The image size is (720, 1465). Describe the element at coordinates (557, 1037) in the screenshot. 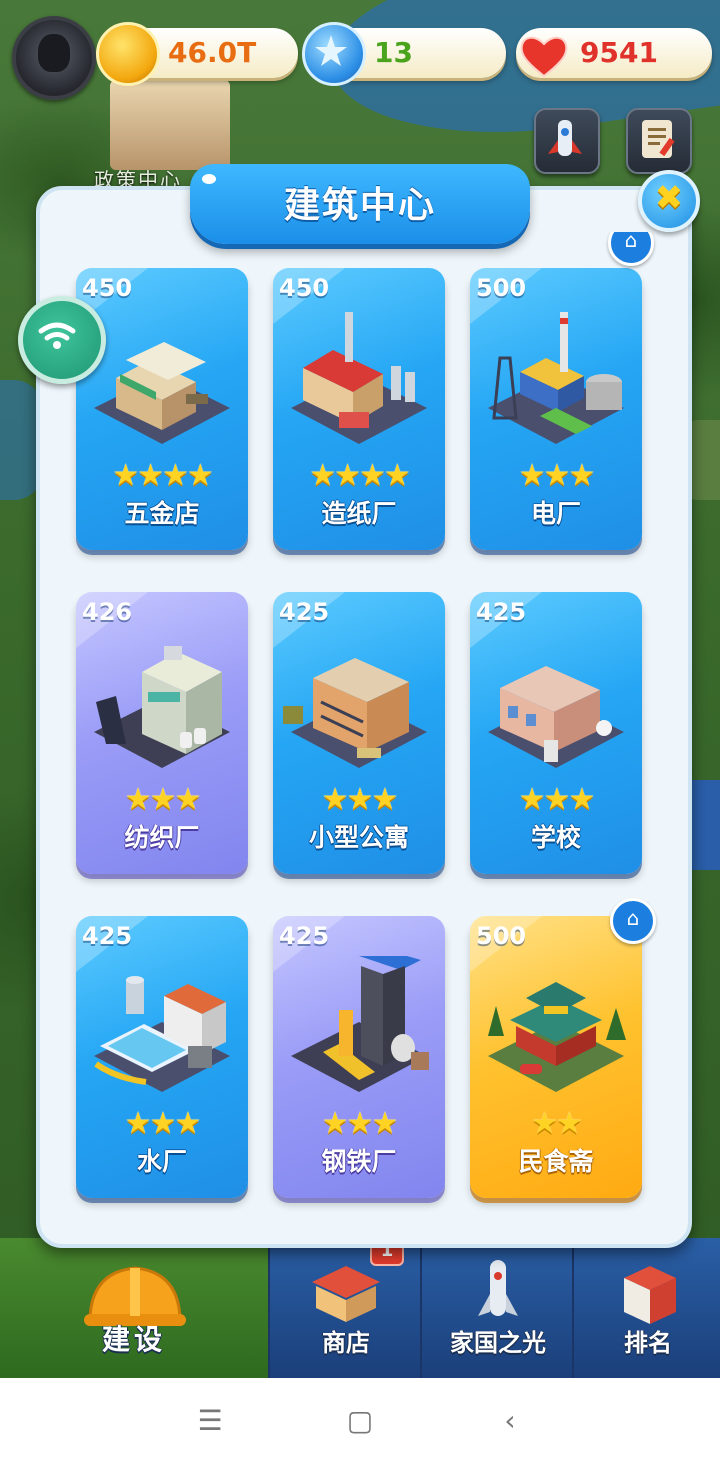

I see `minshizhai-illustration` at that location.